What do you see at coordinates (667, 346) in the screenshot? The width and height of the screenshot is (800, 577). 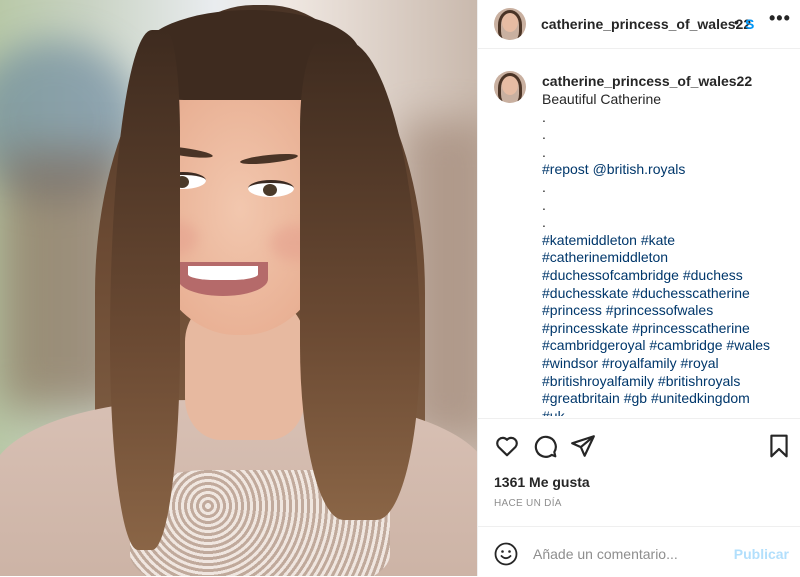 I see `caption-hashtag-line: #cambridgeroyal #cambridge #wales` at bounding box center [667, 346].